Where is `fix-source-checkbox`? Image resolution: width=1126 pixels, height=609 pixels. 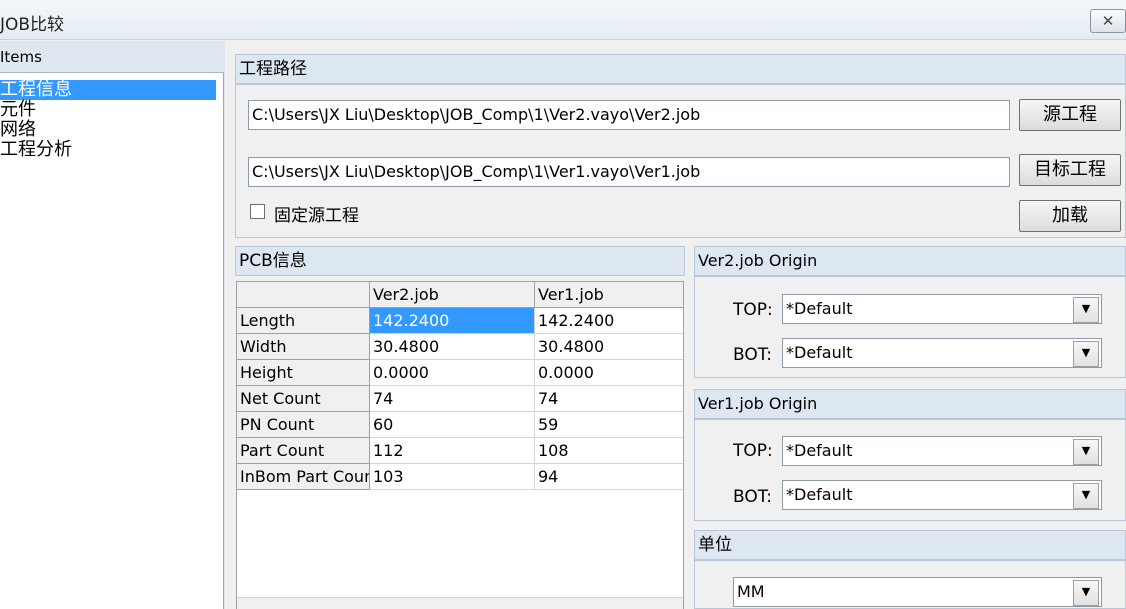 fix-source-checkbox is located at coordinates (257, 211).